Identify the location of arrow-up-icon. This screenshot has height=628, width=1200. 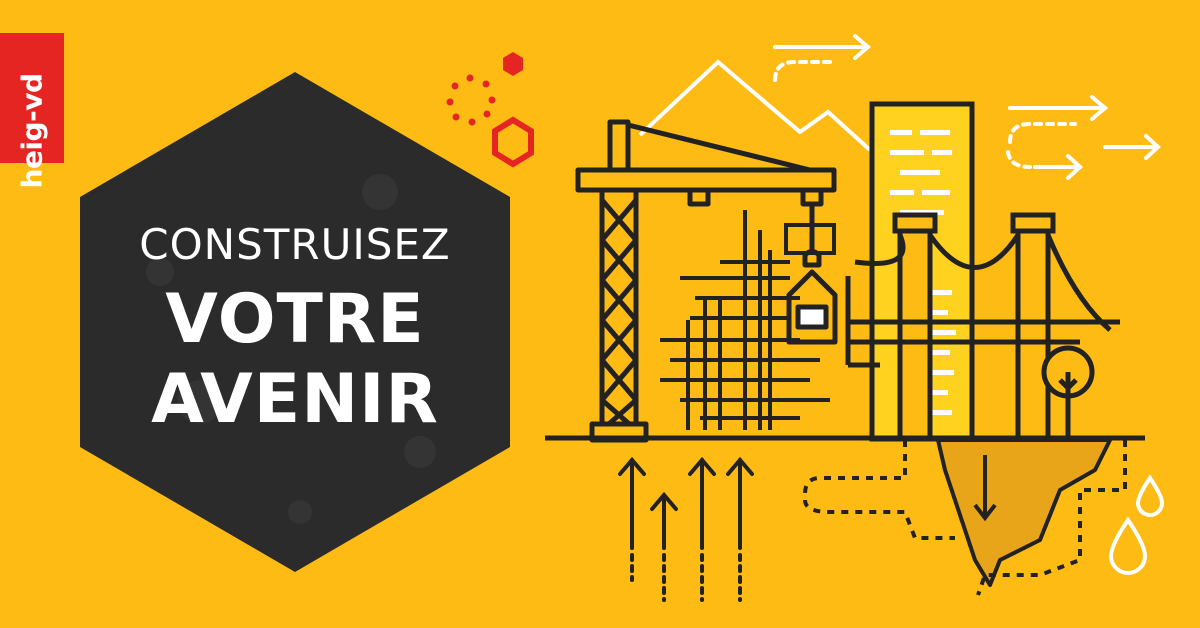
(686, 529).